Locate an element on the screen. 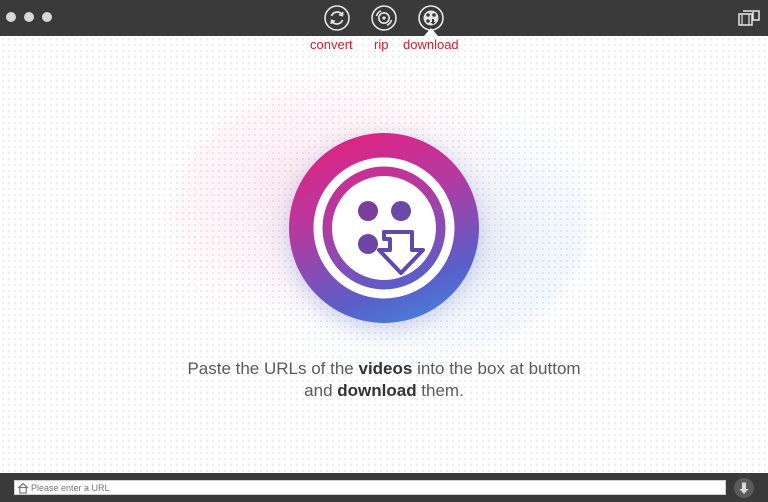 The image size is (768, 502). url-input-box is located at coordinates (370, 487).